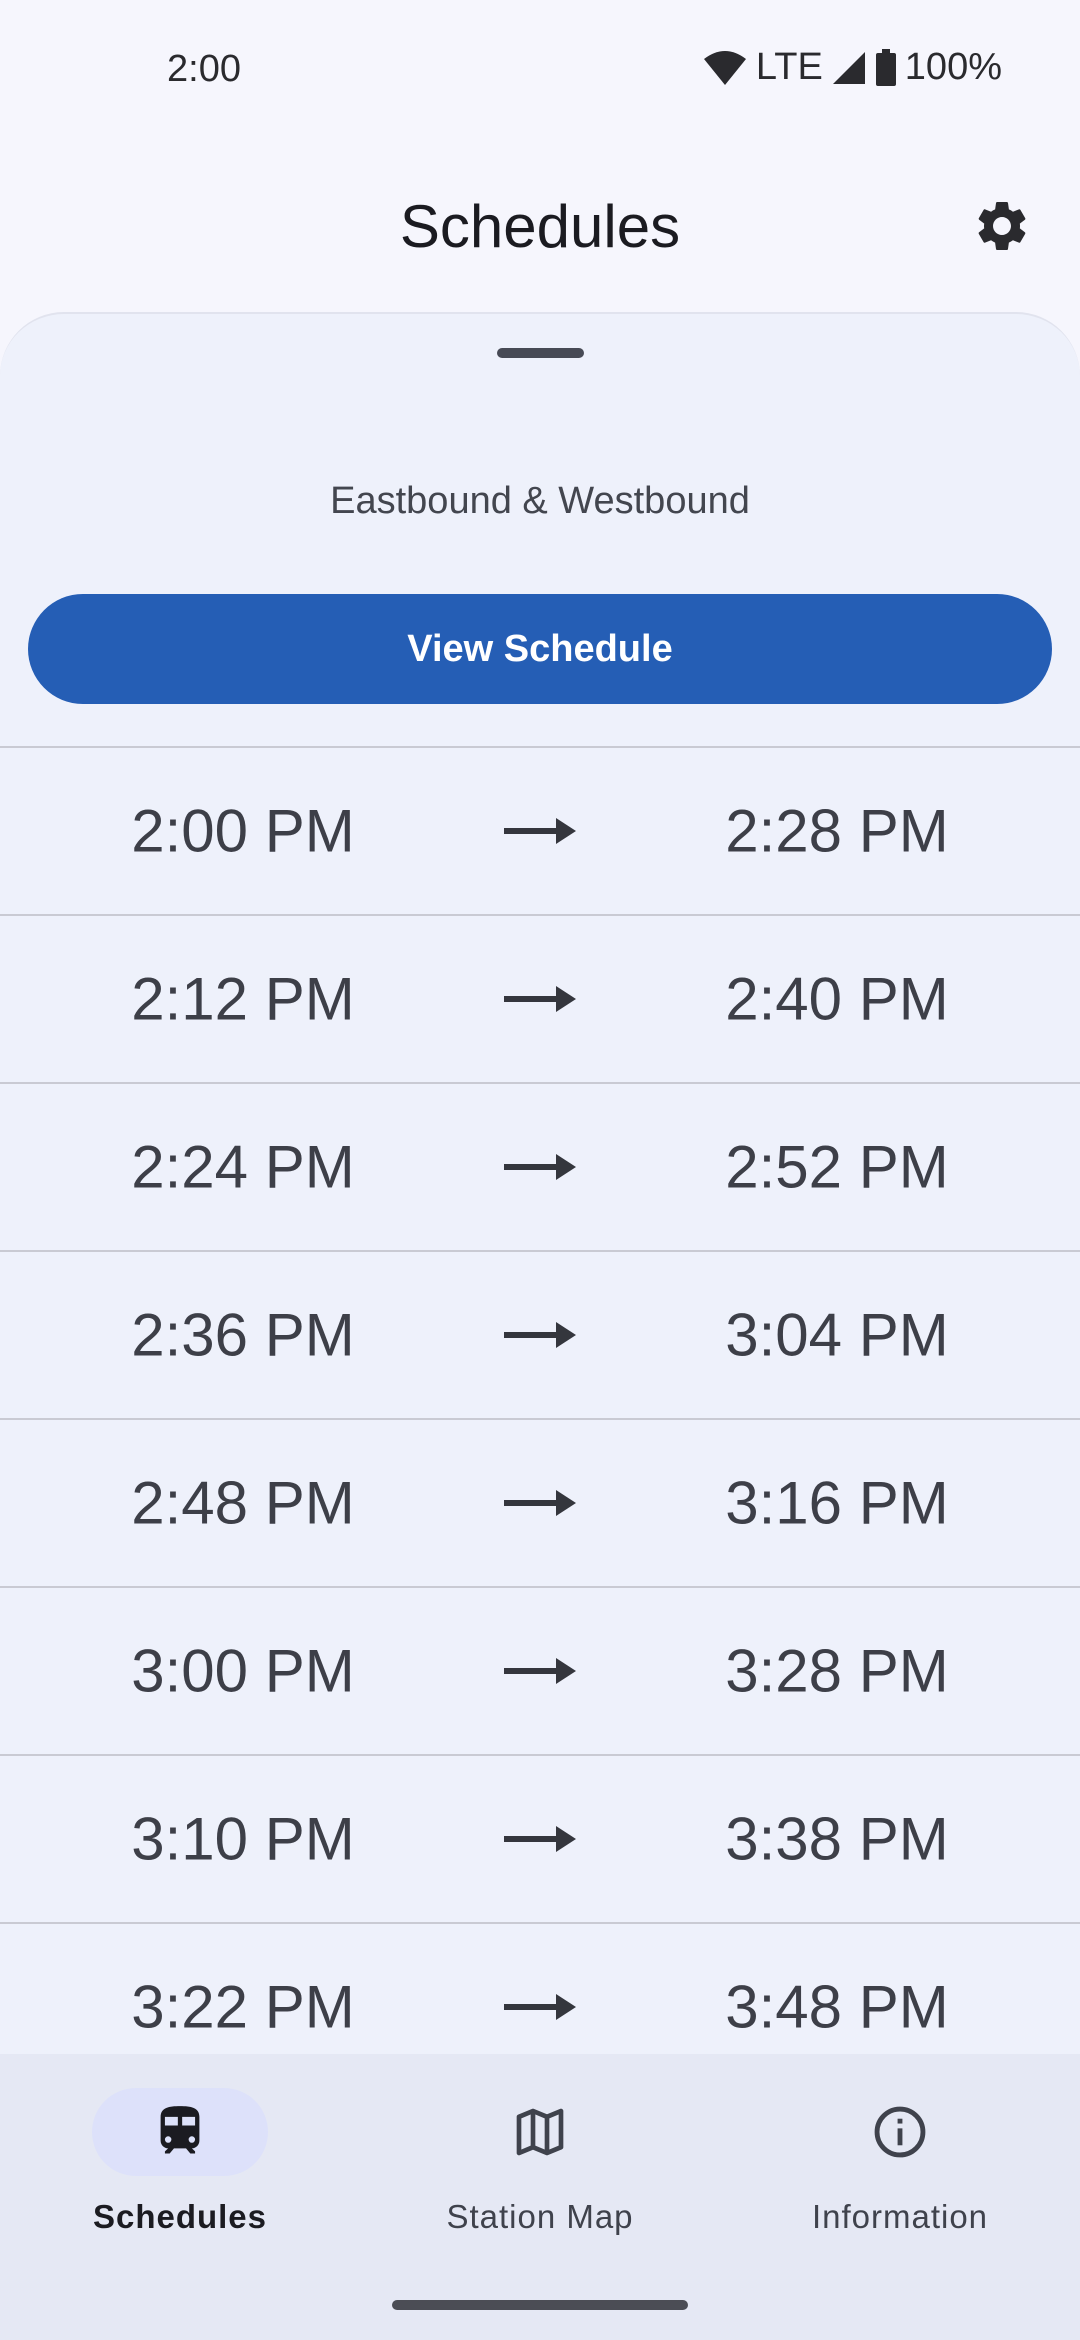 This screenshot has height=2340, width=1080. I want to click on schedule-row: 2:48 PM 3:16 PM, so click(540, 1502).